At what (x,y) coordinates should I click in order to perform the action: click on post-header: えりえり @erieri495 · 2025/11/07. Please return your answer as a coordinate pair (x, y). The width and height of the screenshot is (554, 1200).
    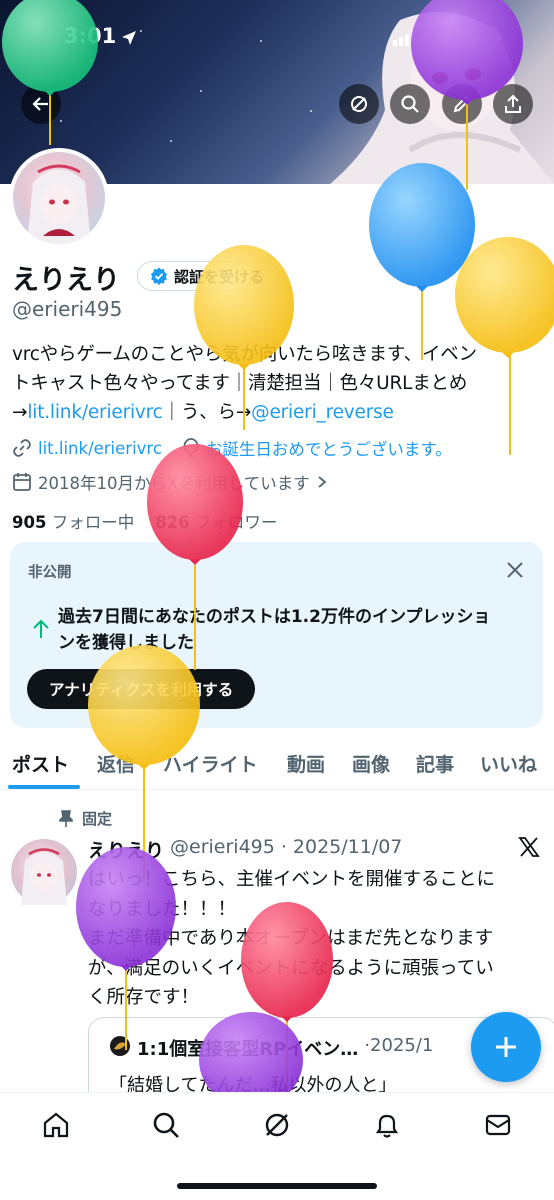
    Looking at the image, I should click on (245, 849).